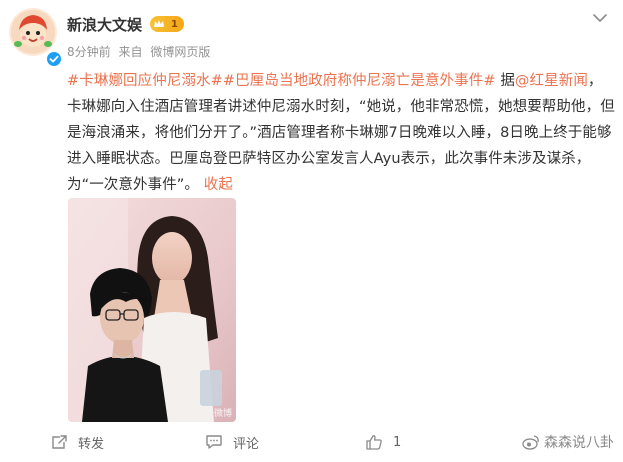 The image size is (623, 462). I want to click on collapse-button: 收起, so click(218, 185).